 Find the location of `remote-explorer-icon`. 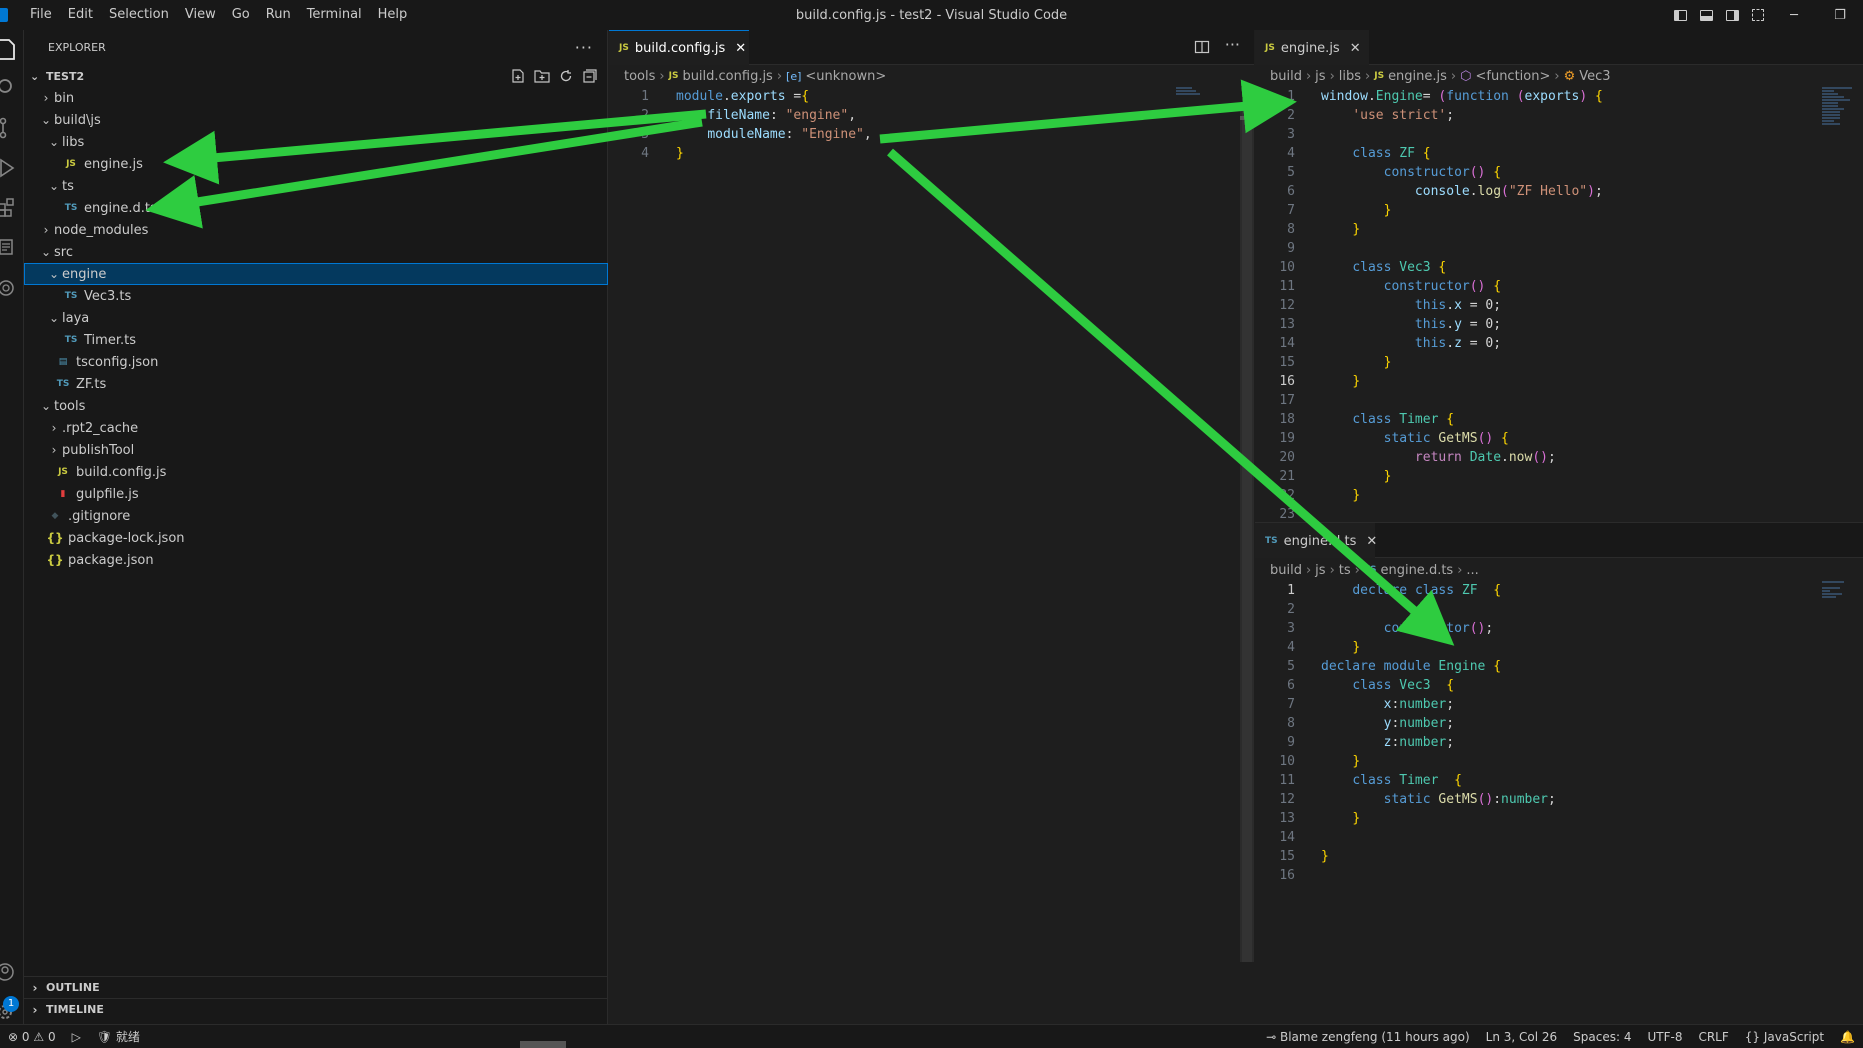

remote-explorer-icon is located at coordinates (12, 248).